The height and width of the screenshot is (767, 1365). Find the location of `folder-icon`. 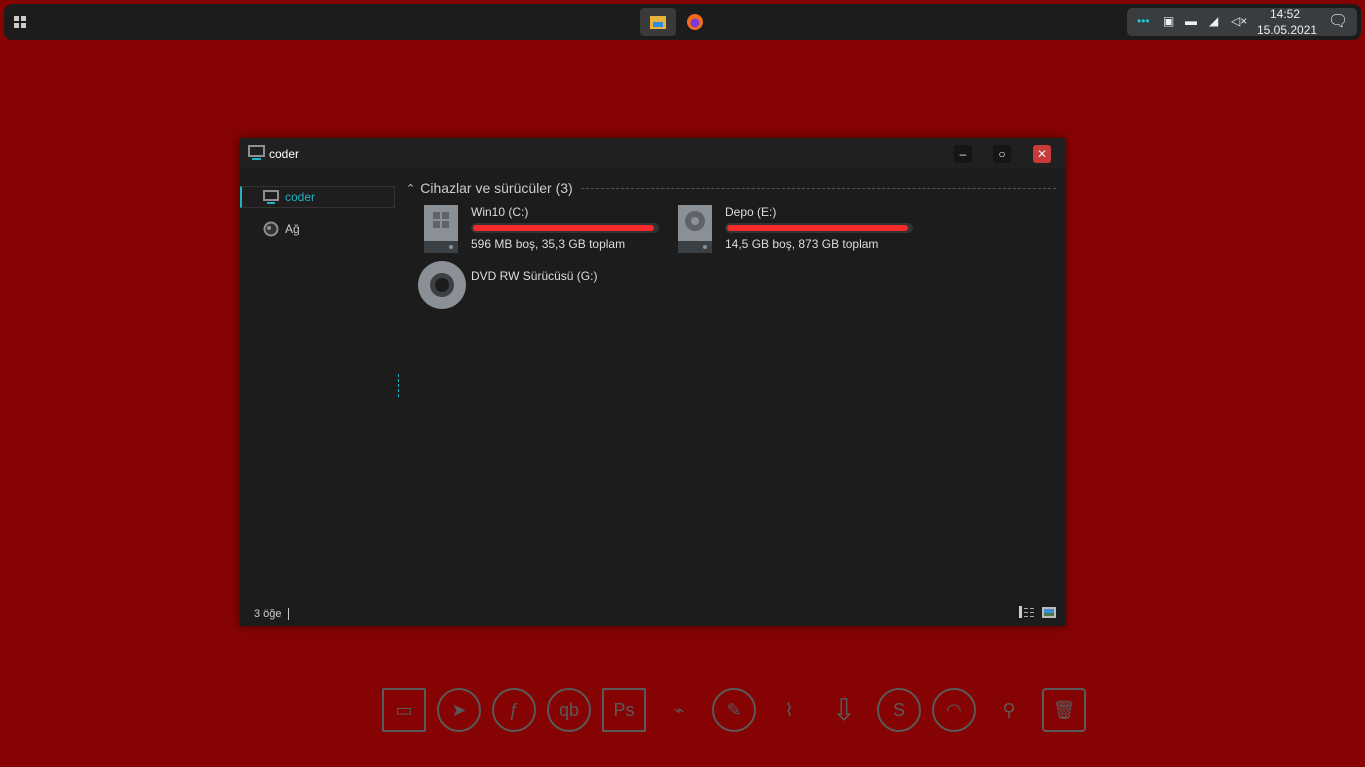

folder-icon is located at coordinates (658, 22).